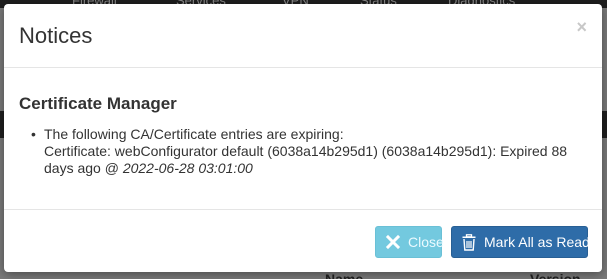  Describe the element at coordinates (56, 35) in the screenshot. I see `modal-title: Notices` at that location.